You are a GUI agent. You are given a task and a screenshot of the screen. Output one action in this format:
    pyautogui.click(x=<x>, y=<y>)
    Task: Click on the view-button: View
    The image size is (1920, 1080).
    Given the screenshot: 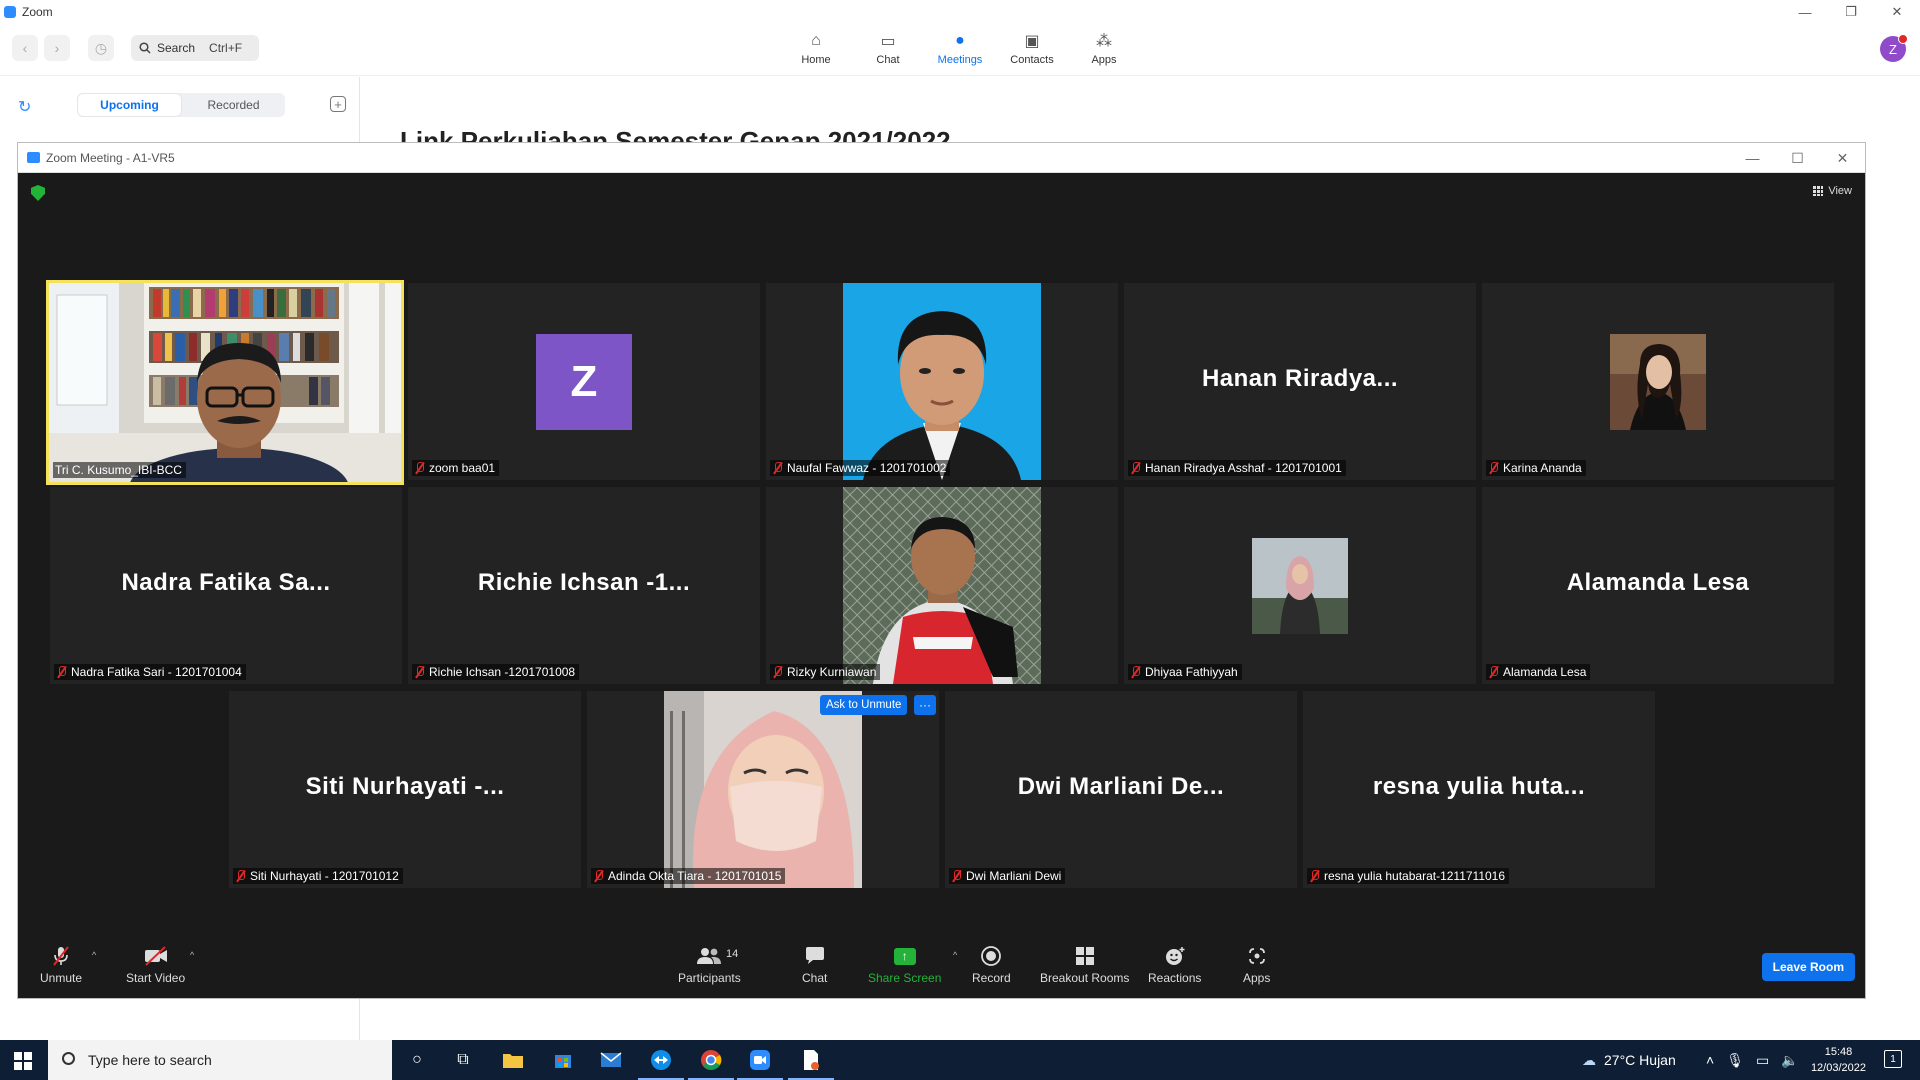 What is the action you would take?
    pyautogui.click(x=1832, y=191)
    